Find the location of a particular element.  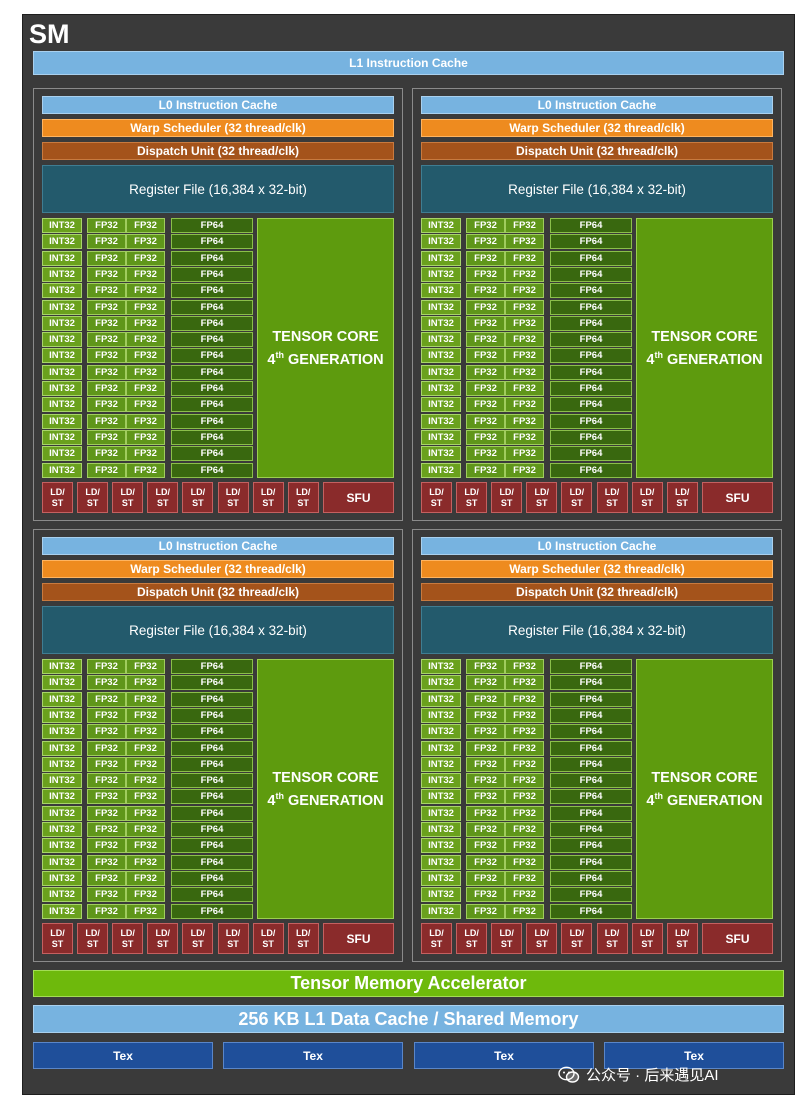

tensor-core-title: TENSOR CORE is located at coordinates (325, 336).